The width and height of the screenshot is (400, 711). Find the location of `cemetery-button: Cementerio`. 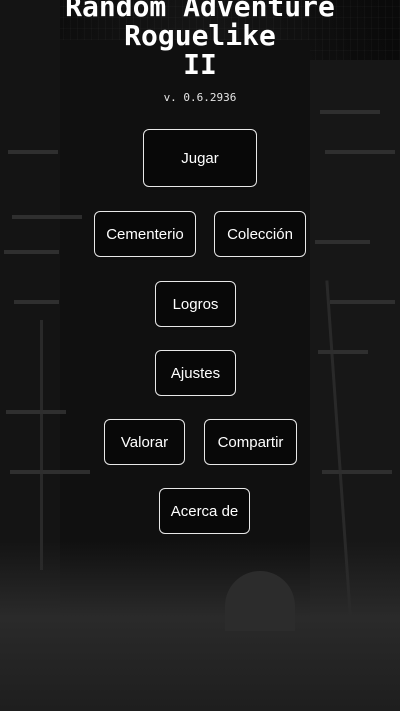

cemetery-button: Cementerio is located at coordinates (145, 234).